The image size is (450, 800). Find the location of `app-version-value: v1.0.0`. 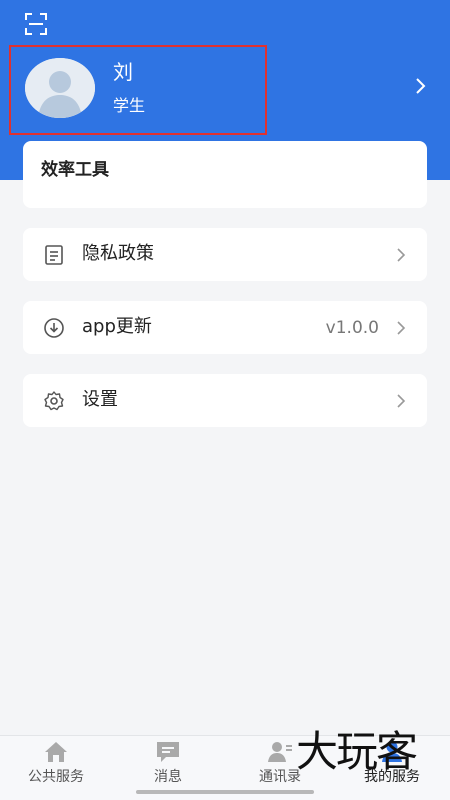

app-version-value: v1.0.0 is located at coordinates (352, 328).